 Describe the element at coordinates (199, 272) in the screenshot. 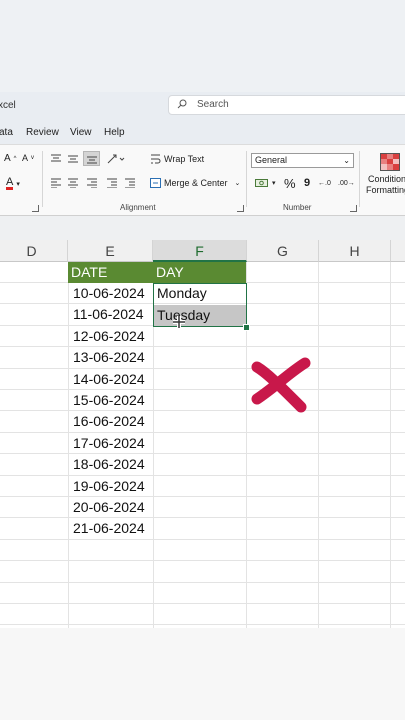

I see `header-cell-day: DAY` at that location.